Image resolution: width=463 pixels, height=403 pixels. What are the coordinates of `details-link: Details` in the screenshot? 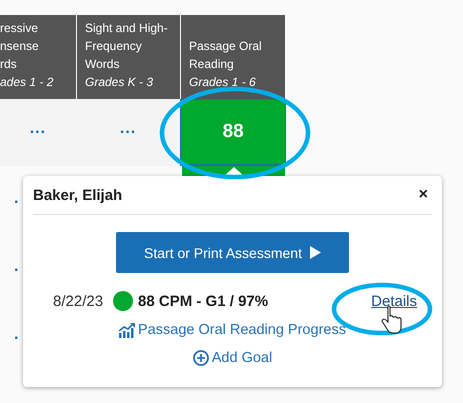 It's located at (394, 301).